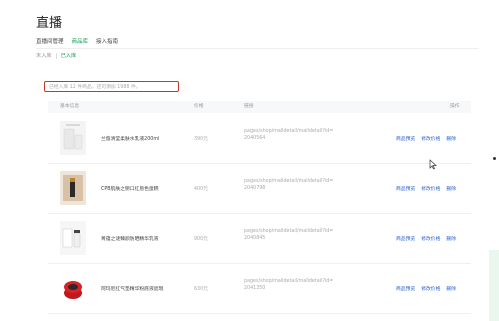 Image resolution: width=499 pixels, height=321 pixels. What do you see at coordinates (44, 55) in the screenshot?
I see `subtab-not-stocked: 未入库` at bounding box center [44, 55].